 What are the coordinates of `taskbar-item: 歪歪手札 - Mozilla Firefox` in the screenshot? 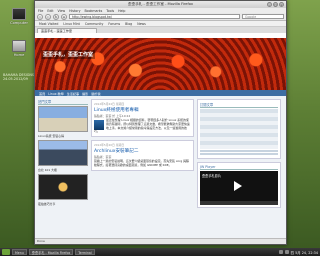 It's located at (51, 252).